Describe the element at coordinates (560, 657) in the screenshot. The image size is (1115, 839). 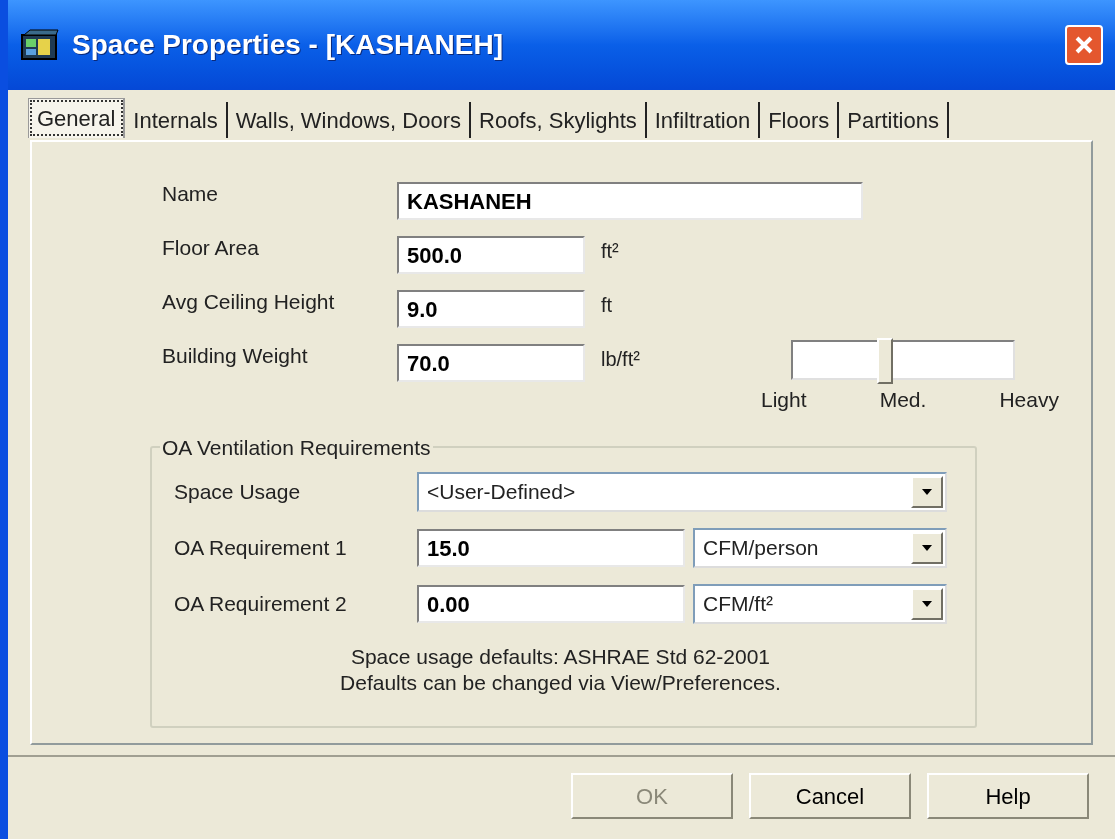
I see `note-text: Space usage defaults: ASHRAE Std 62-2001` at that location.